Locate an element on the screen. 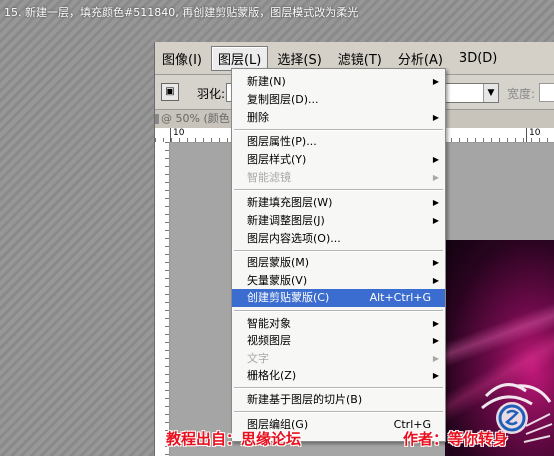  menu-image: 图像(I) is located at coordinates (182, 58).